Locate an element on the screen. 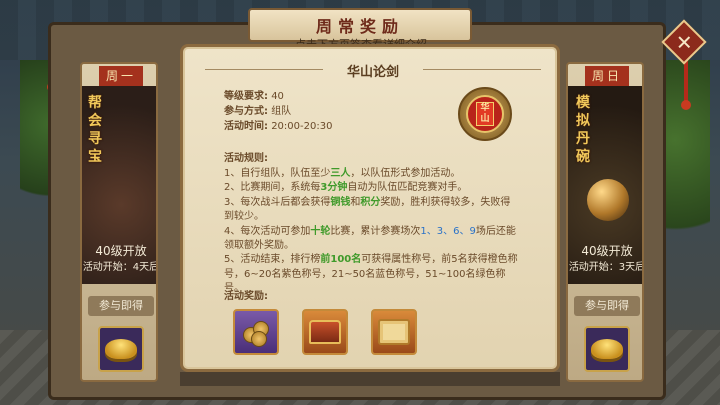 This screenshot has width=720, height=405. level-requirement: 等级要求: 40 is located at coordinates (254, 94).